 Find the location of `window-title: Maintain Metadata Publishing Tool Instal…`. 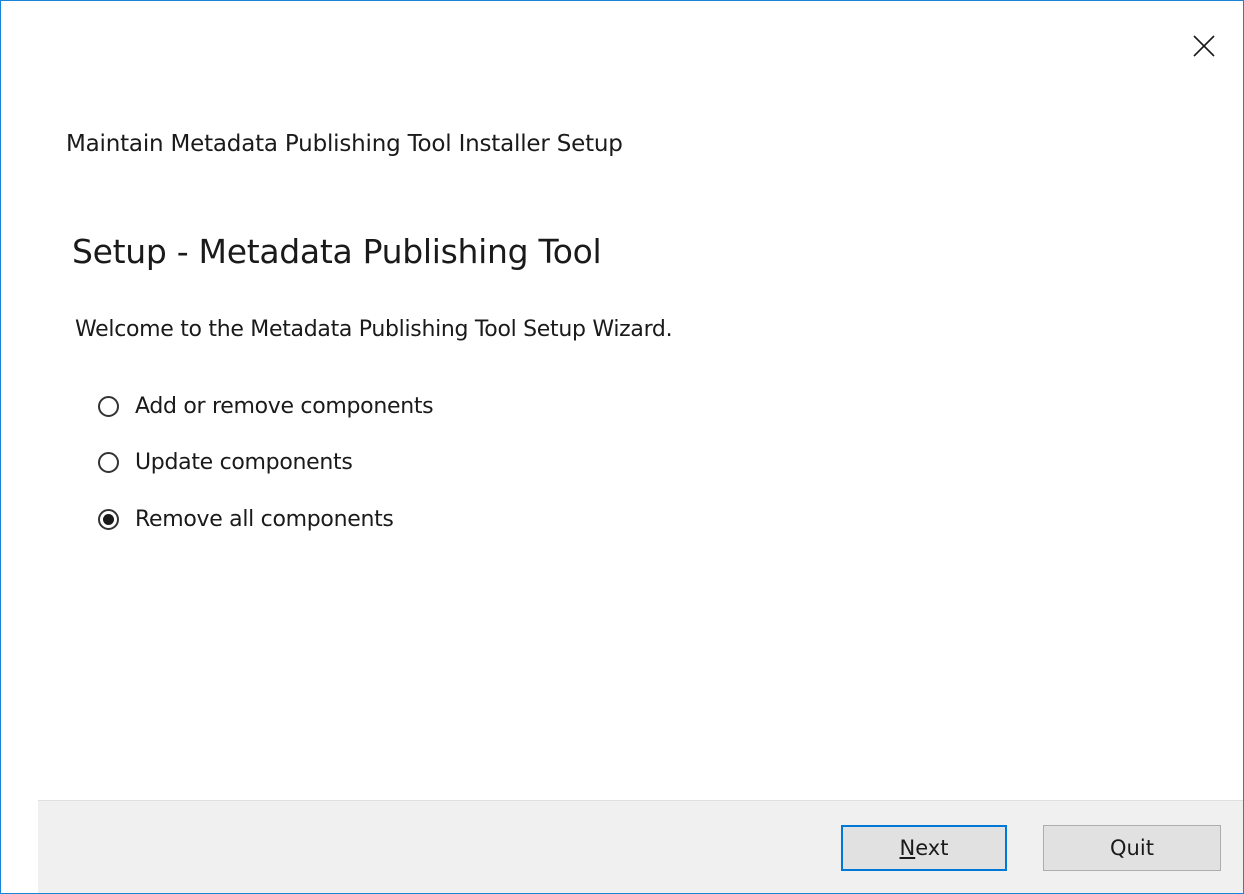

window-title: Maintain Metadata Publishing Tool Instal… is located at coordinates (344, 144).